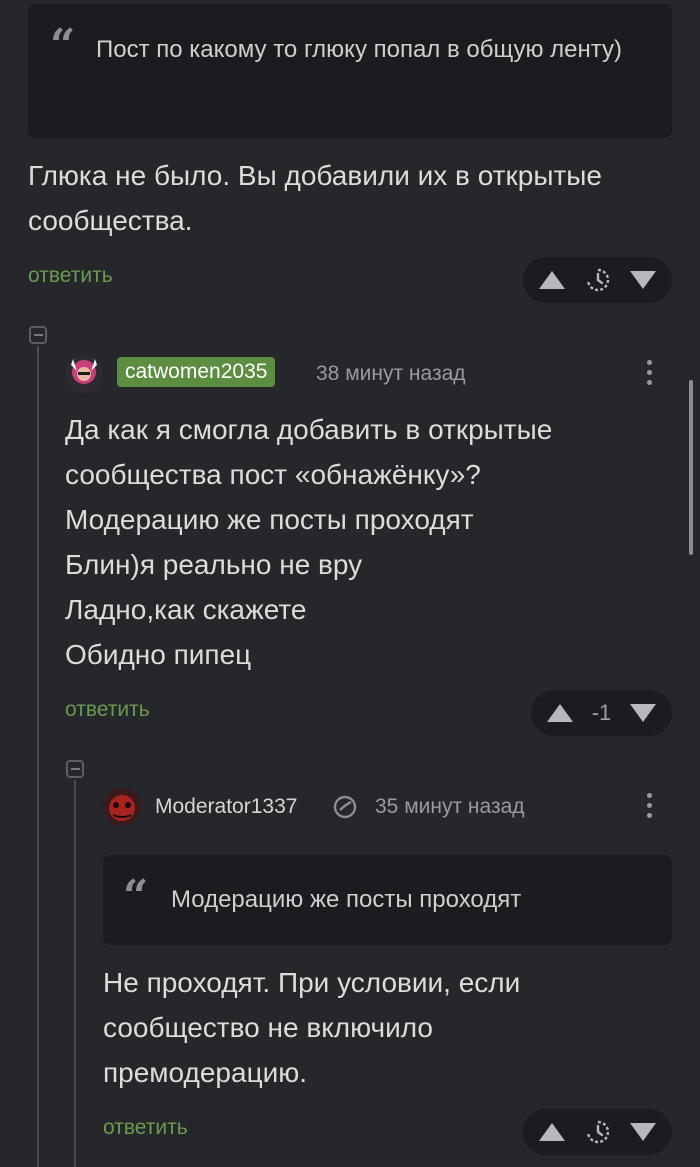 This screenshot has width=700, height=1167. I want to click on comment-text-line: премодерацию., so click(205, 1072).